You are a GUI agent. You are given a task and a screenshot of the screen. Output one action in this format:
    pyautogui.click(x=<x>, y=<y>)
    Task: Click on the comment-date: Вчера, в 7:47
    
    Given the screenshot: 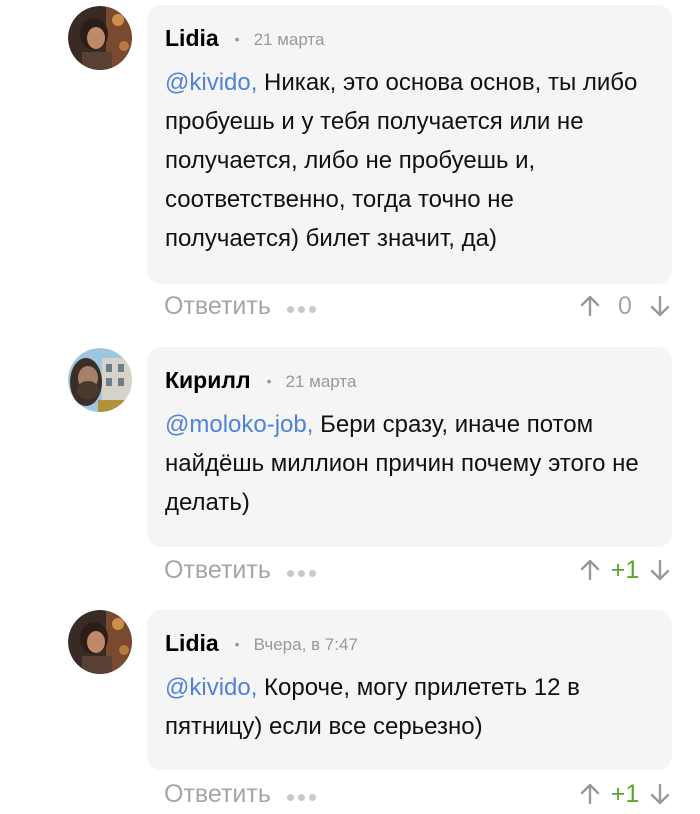 What is the action you would take?
    pyautogui.click(x=306, y=645)
    